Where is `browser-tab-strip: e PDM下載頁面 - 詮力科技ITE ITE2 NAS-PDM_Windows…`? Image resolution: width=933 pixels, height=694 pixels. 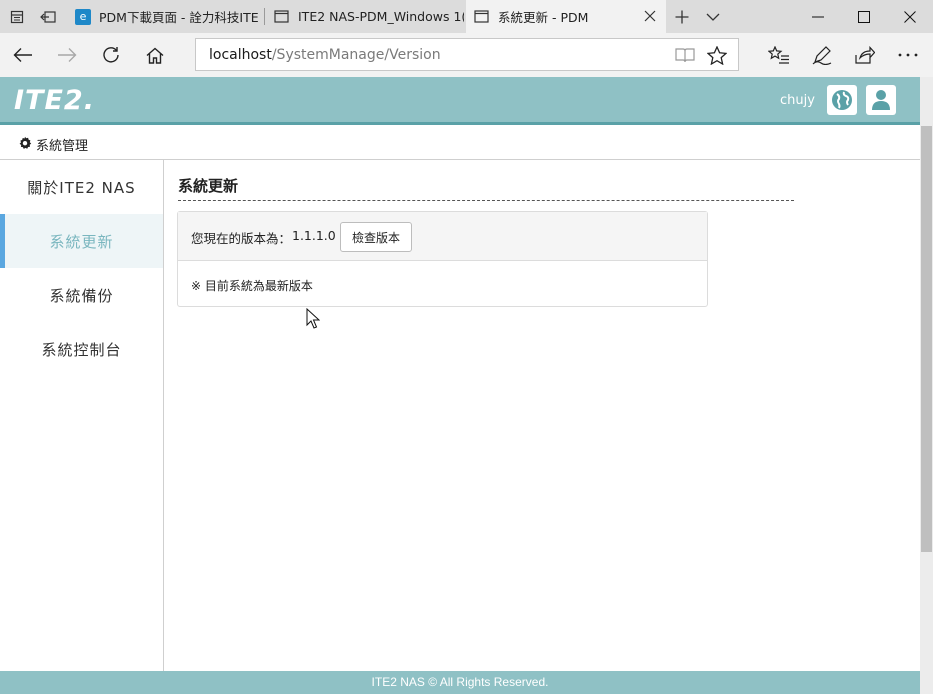
browser-tab-strip: e PDM下載頁面 - 詮力科技ITE ITE2 NAS-PDM_Windows… is located at coordinates (466, 16).